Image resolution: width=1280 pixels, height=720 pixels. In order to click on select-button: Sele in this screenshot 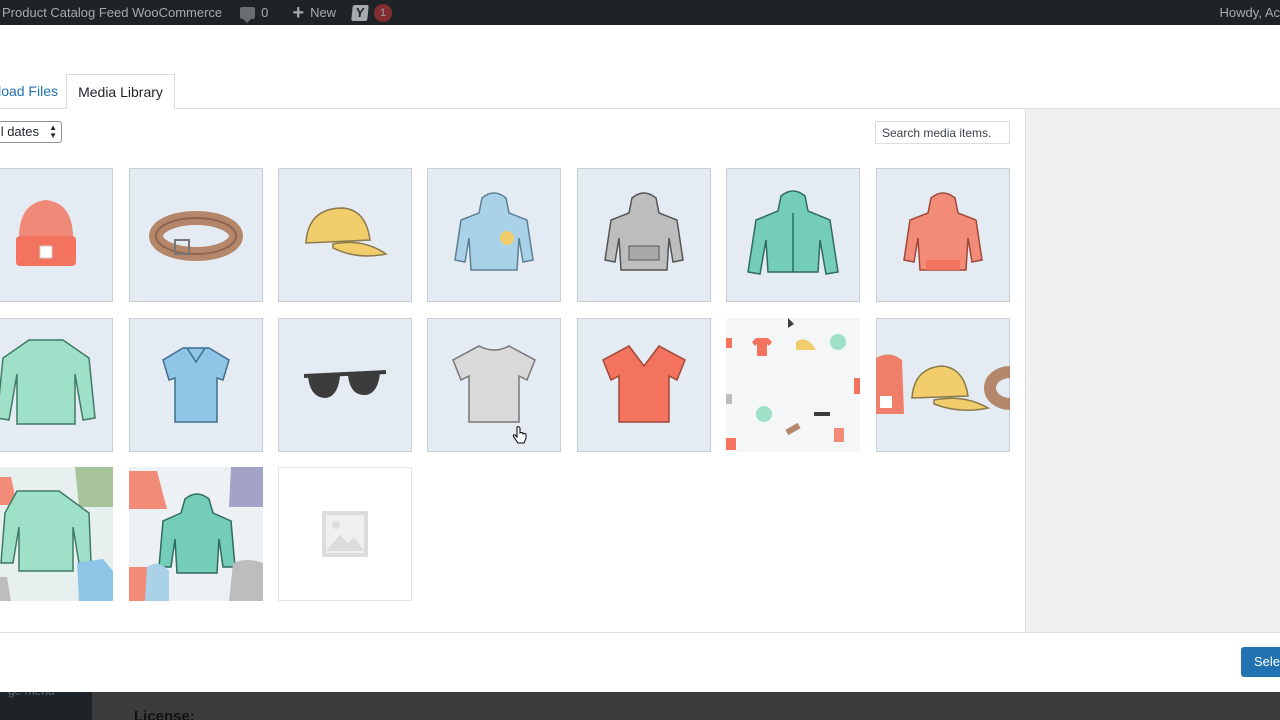, I will do `click(1260, 662)`.